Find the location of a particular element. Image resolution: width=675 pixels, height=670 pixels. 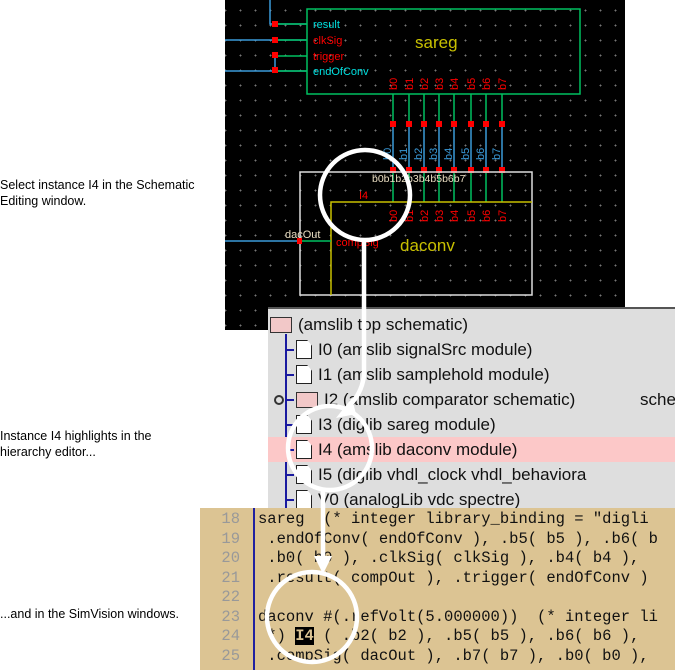

highlighted-instance-i4: I4 is located at coordinates (304, 636).